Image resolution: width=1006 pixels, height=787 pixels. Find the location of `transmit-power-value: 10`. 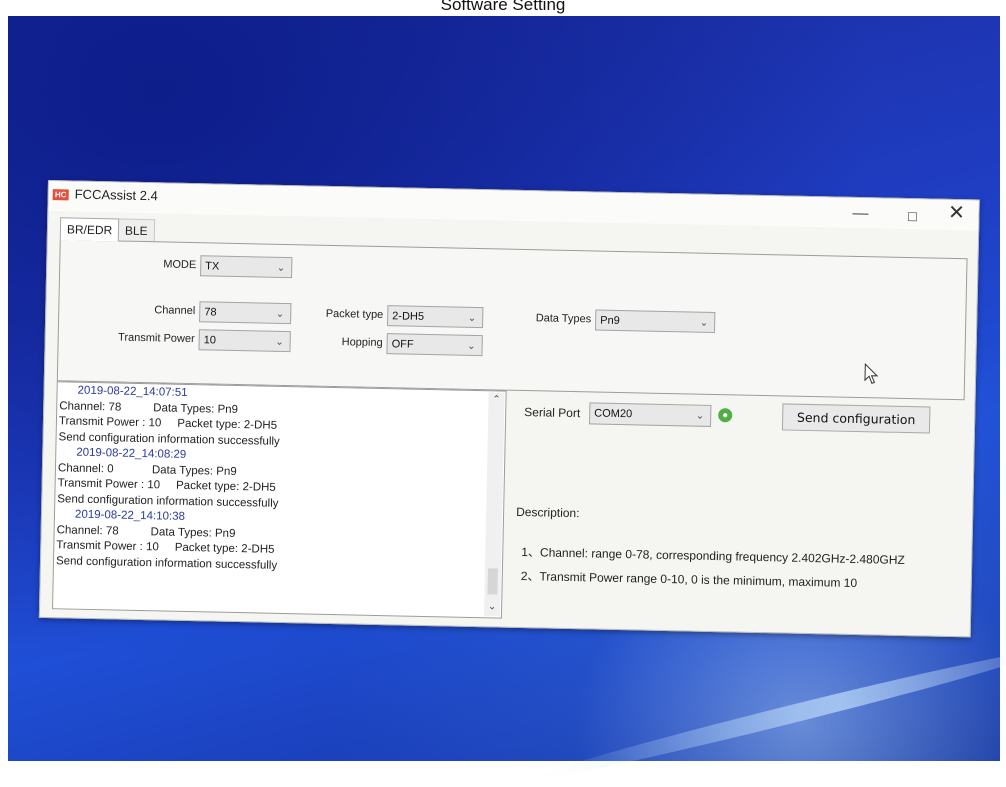

transmit-power-value: 10 is located at coordinates (210, 340).